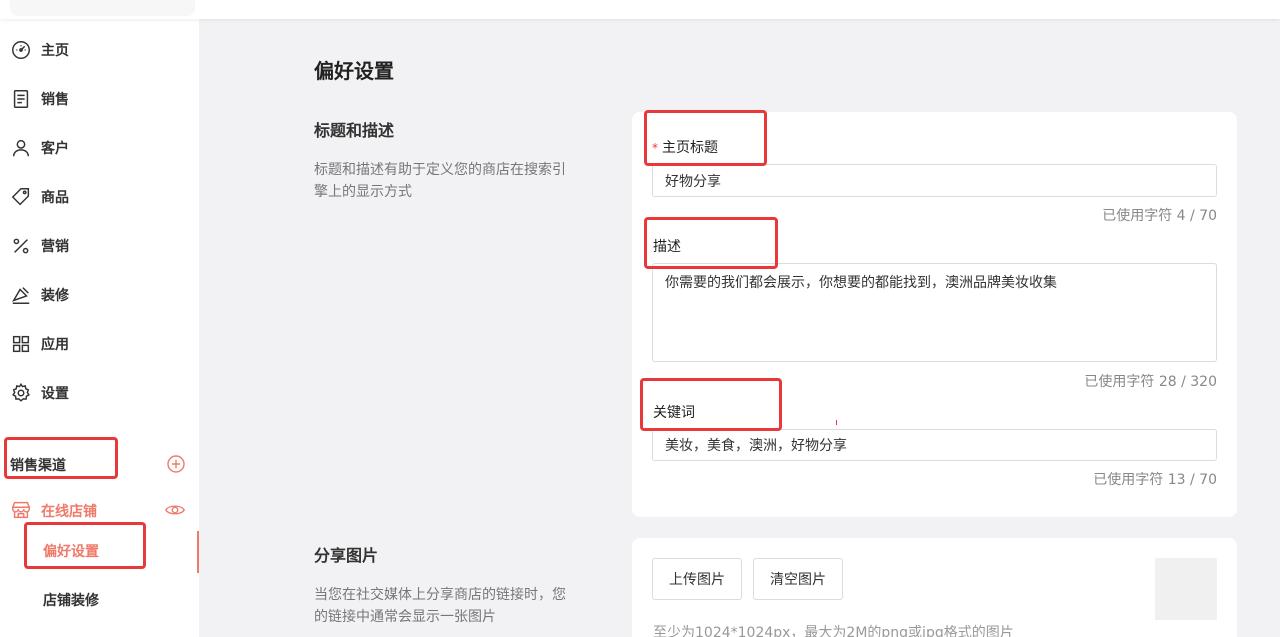 Image resolution: width=1280 pixels, height=637 pixels. What do you see at coordinates (640, 9) in the screenshot?
I see `top-bar` at bounding box center [640, 9].